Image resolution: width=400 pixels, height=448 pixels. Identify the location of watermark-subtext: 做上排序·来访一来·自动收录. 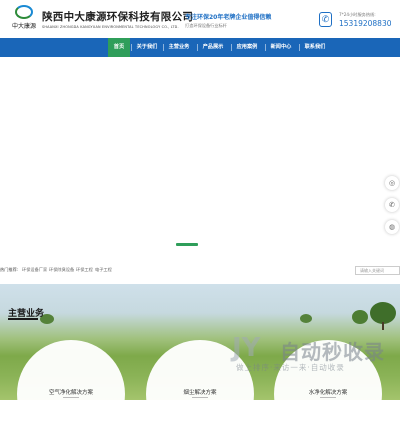
(290, 367).